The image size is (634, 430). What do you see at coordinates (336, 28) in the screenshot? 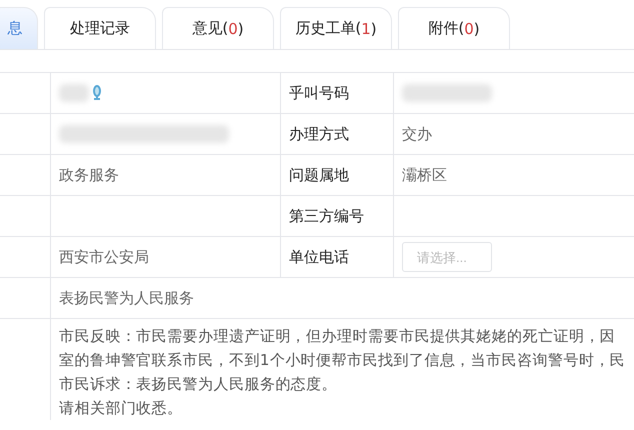
I see `tab: 历史工单(1)` at bounding box center [336, 28].